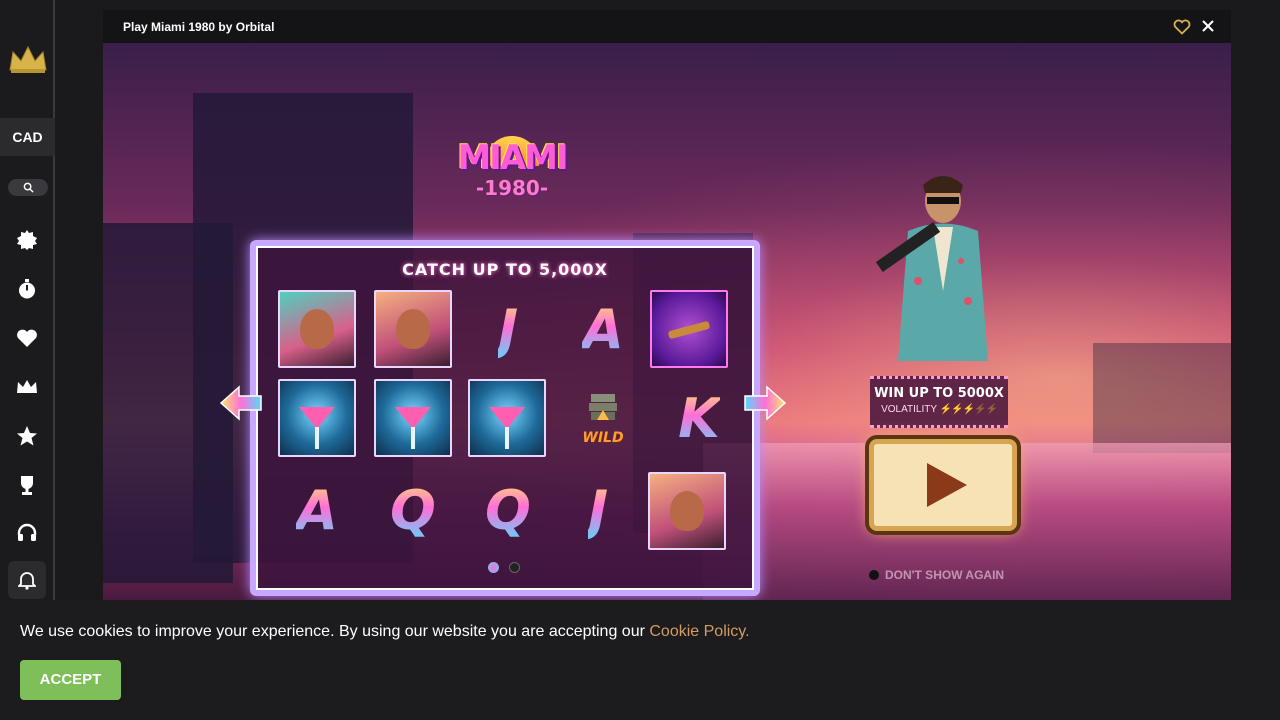 Image resolution: width=1280 pixels, height=720 pixels. Describe the element at coordinates (27, 436) in the screenshot. I see `star-icon` at that location.